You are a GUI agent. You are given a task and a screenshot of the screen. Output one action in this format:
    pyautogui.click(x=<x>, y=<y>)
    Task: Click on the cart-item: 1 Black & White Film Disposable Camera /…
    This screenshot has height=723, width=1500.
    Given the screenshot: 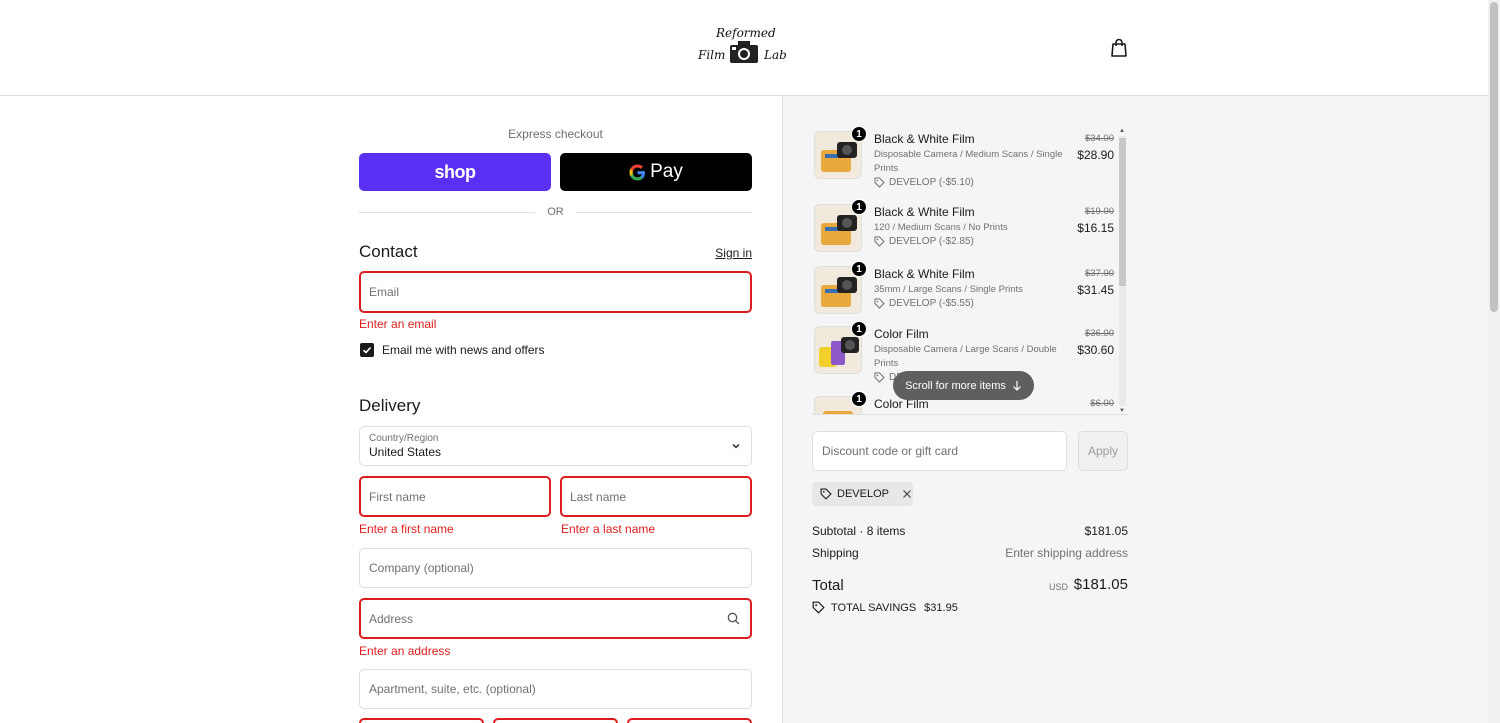 What is the action you would take?
    pyautogui.click(x=964, y=162)
    